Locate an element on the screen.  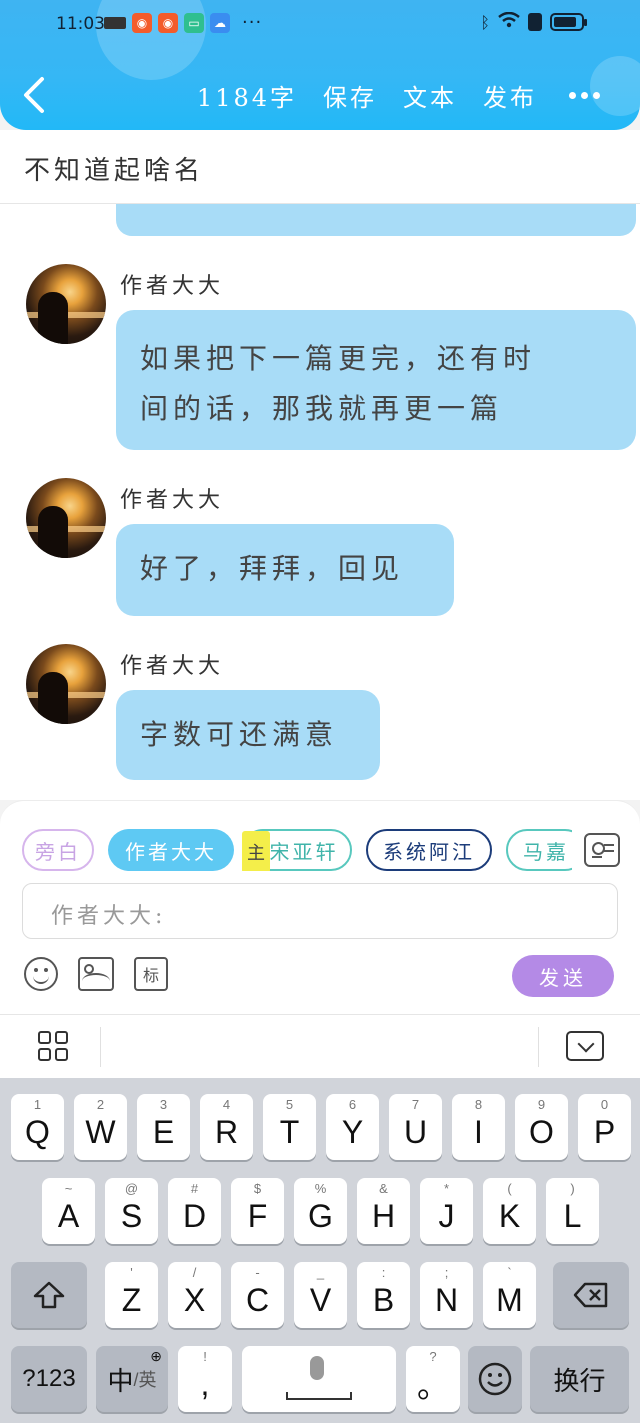
cloud-icon: ☁ is located at coordinates (220, 22).